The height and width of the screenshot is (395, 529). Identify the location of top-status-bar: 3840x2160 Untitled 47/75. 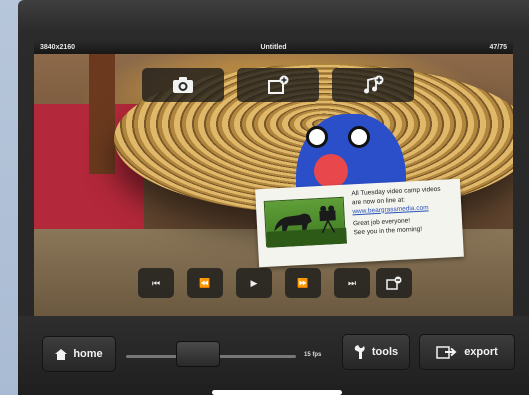
(273, 47).